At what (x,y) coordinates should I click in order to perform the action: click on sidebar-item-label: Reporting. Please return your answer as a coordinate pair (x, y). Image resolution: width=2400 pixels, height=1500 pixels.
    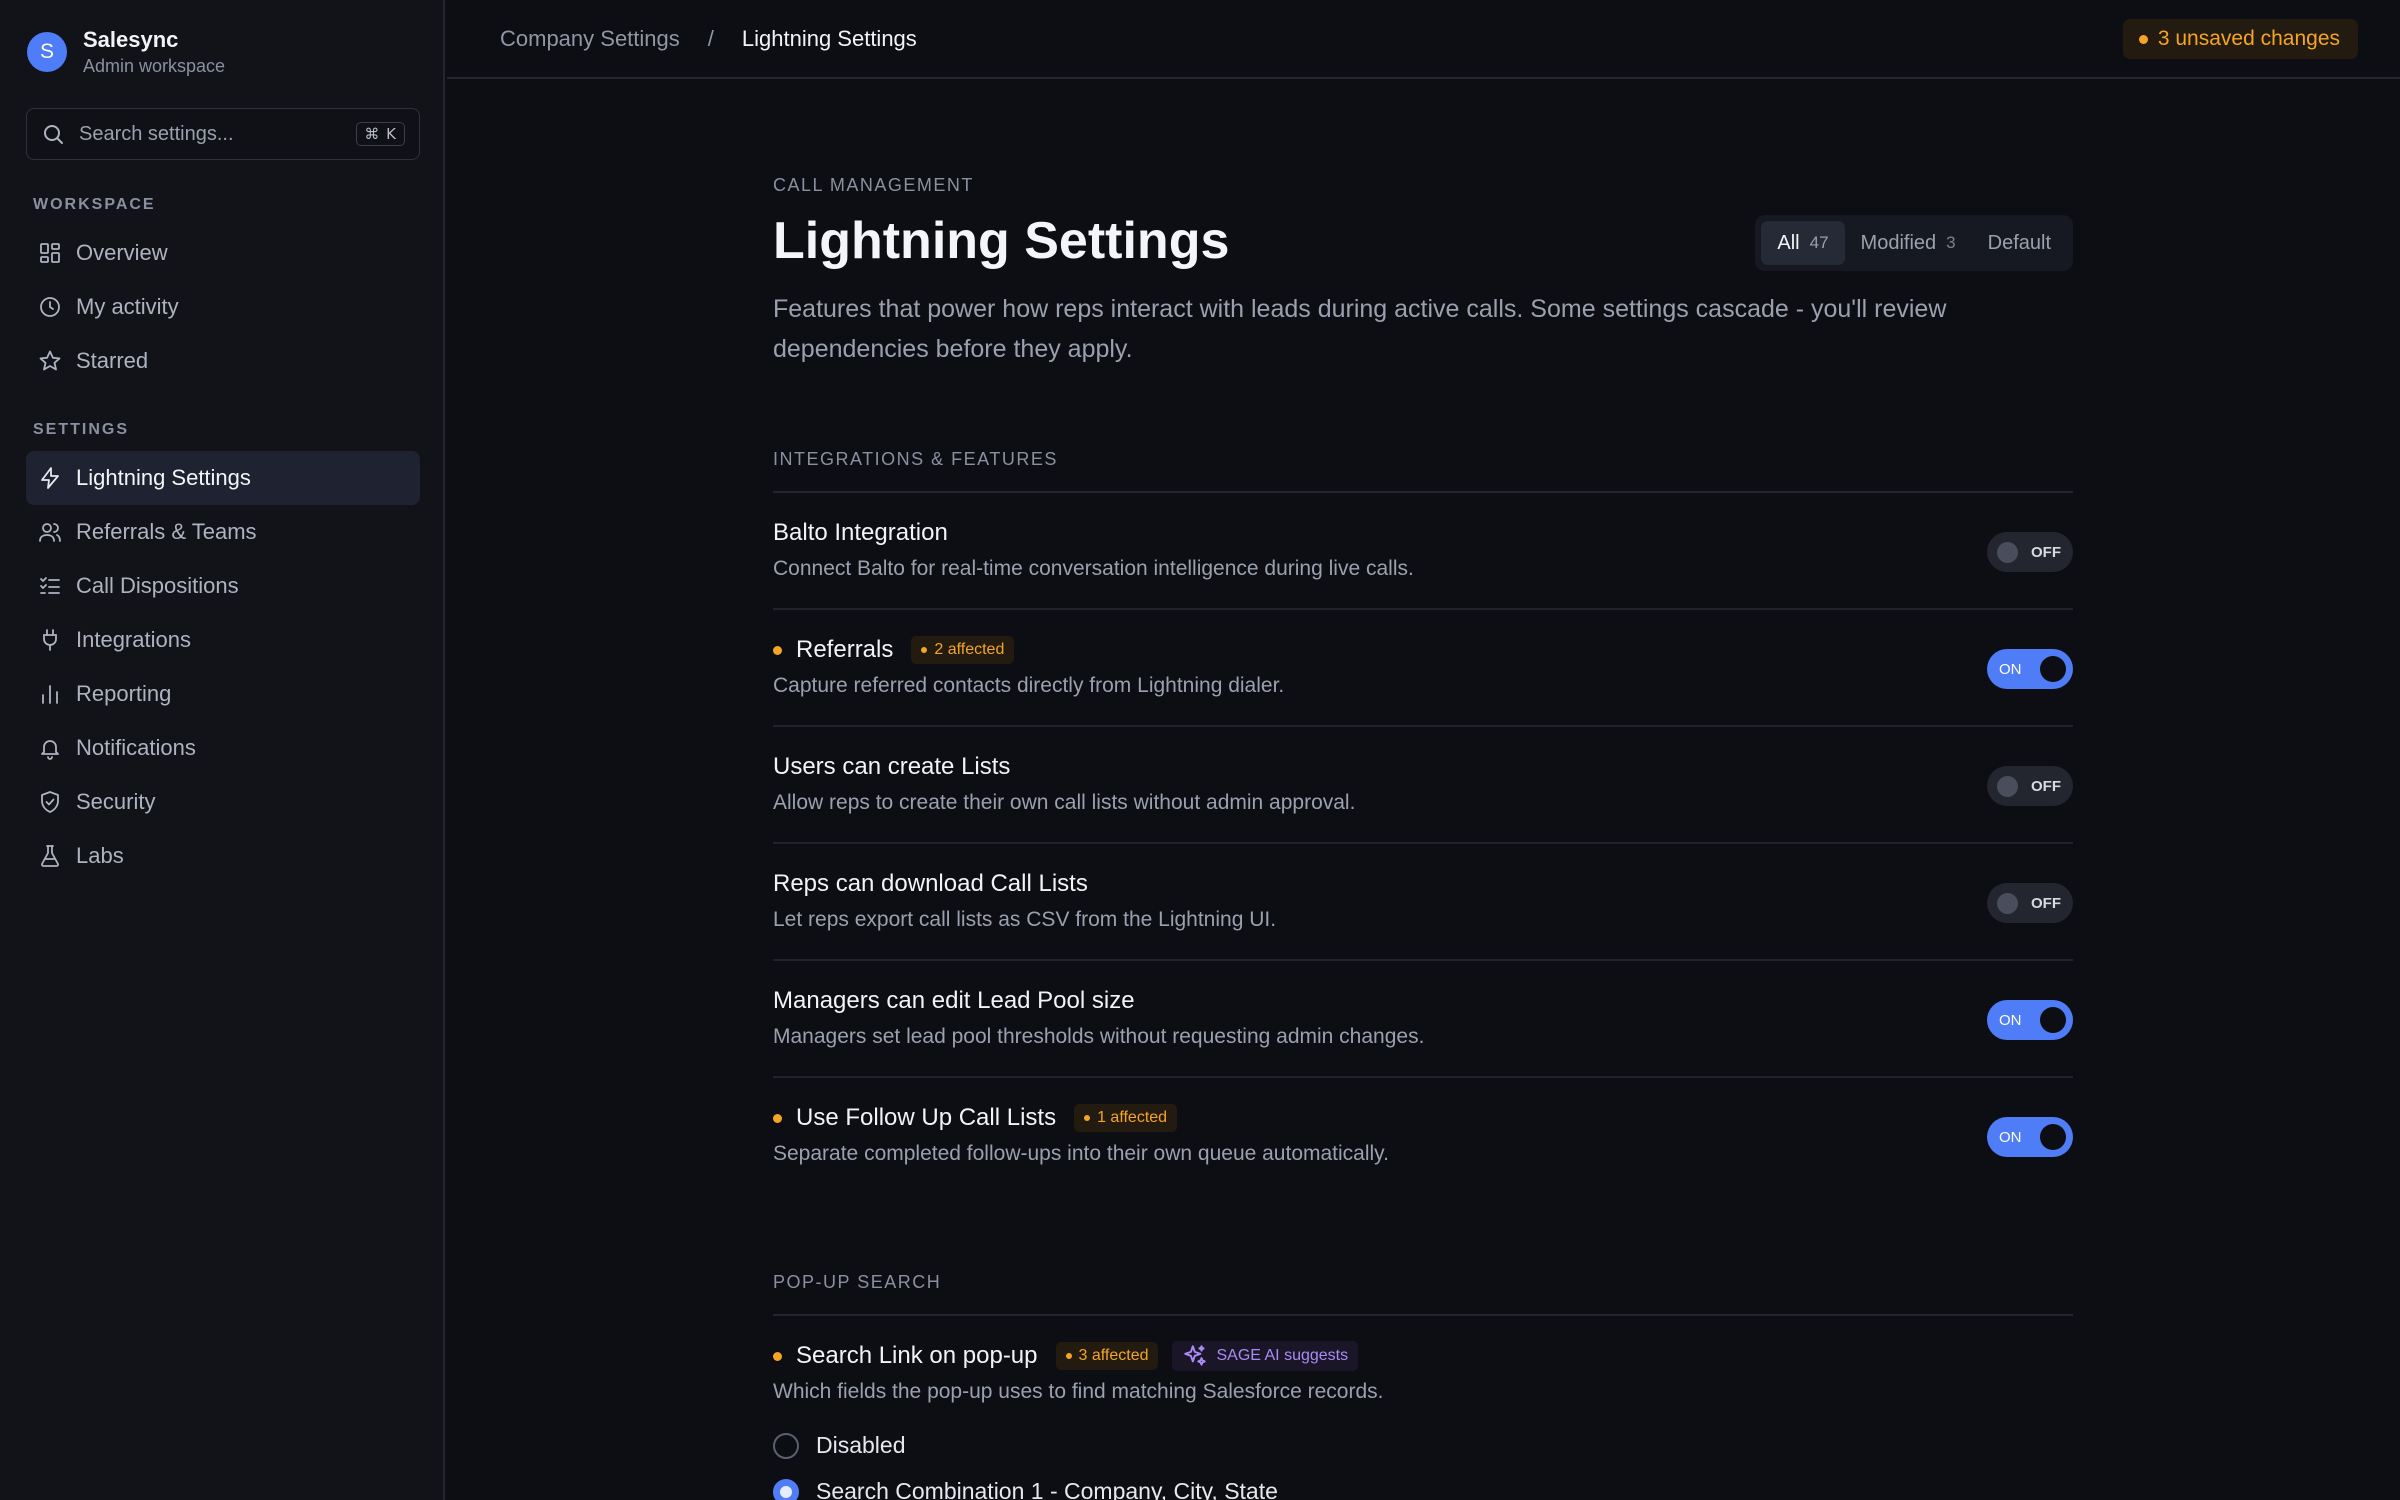
    Looking at the image, I should click on (124, 693).